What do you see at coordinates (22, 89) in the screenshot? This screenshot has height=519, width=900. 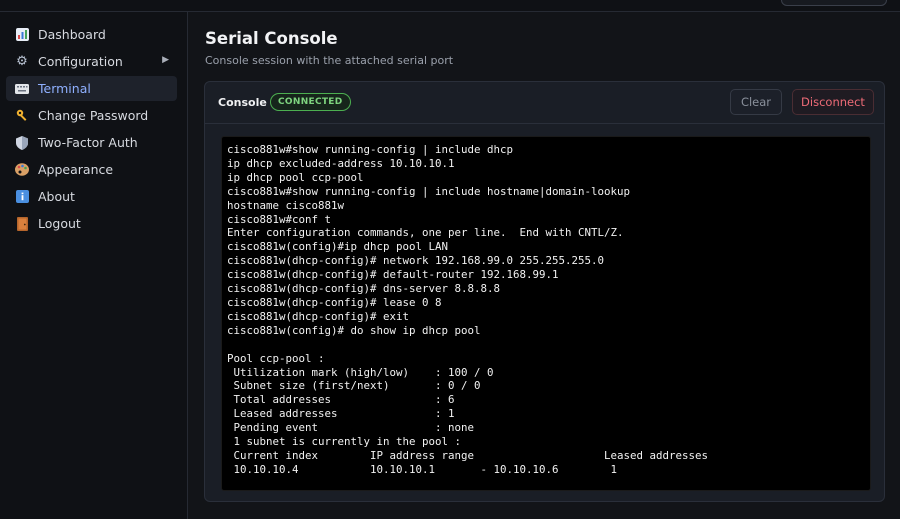 I see `keyboard-icon` at bounding box center [22, 89].